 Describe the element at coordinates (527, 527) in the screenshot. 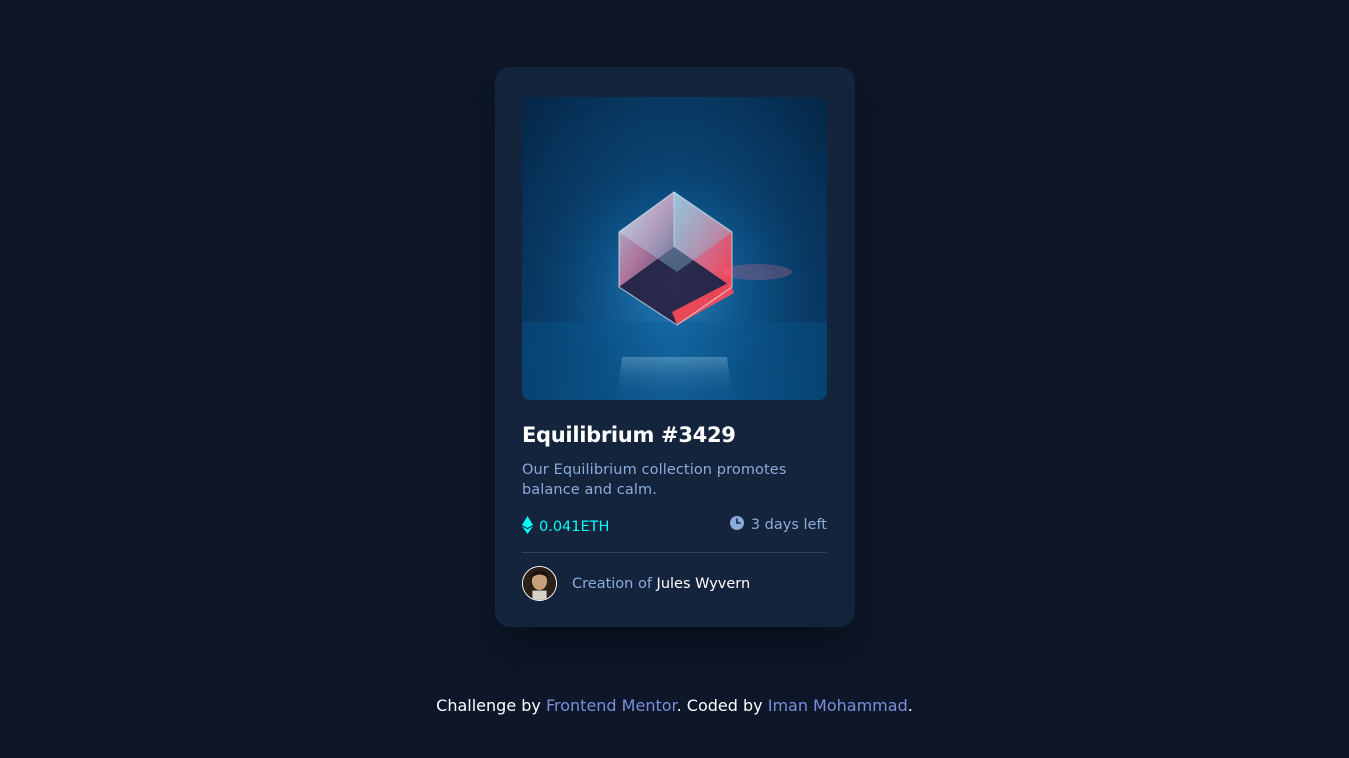

I see `ethereum-icon` at that location.